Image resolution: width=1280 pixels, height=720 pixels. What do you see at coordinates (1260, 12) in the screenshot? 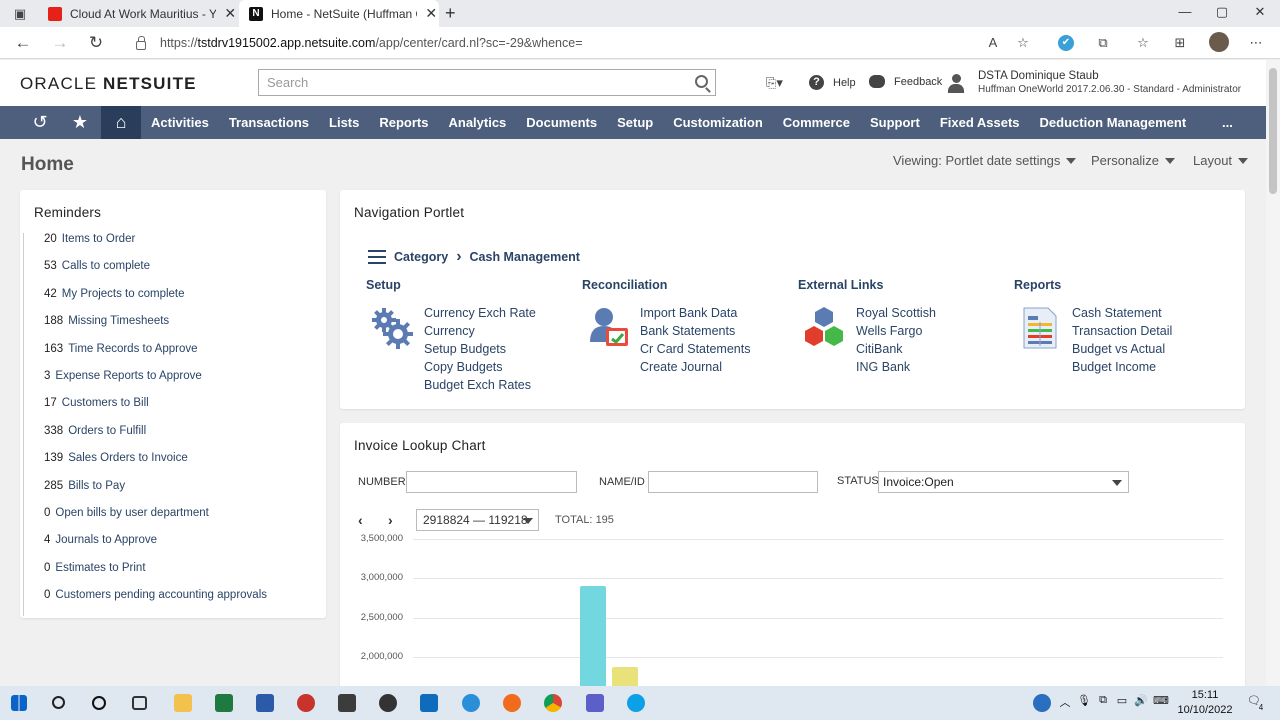
I see `close-window-icon: ✕` at bounding box center [1260, 12].